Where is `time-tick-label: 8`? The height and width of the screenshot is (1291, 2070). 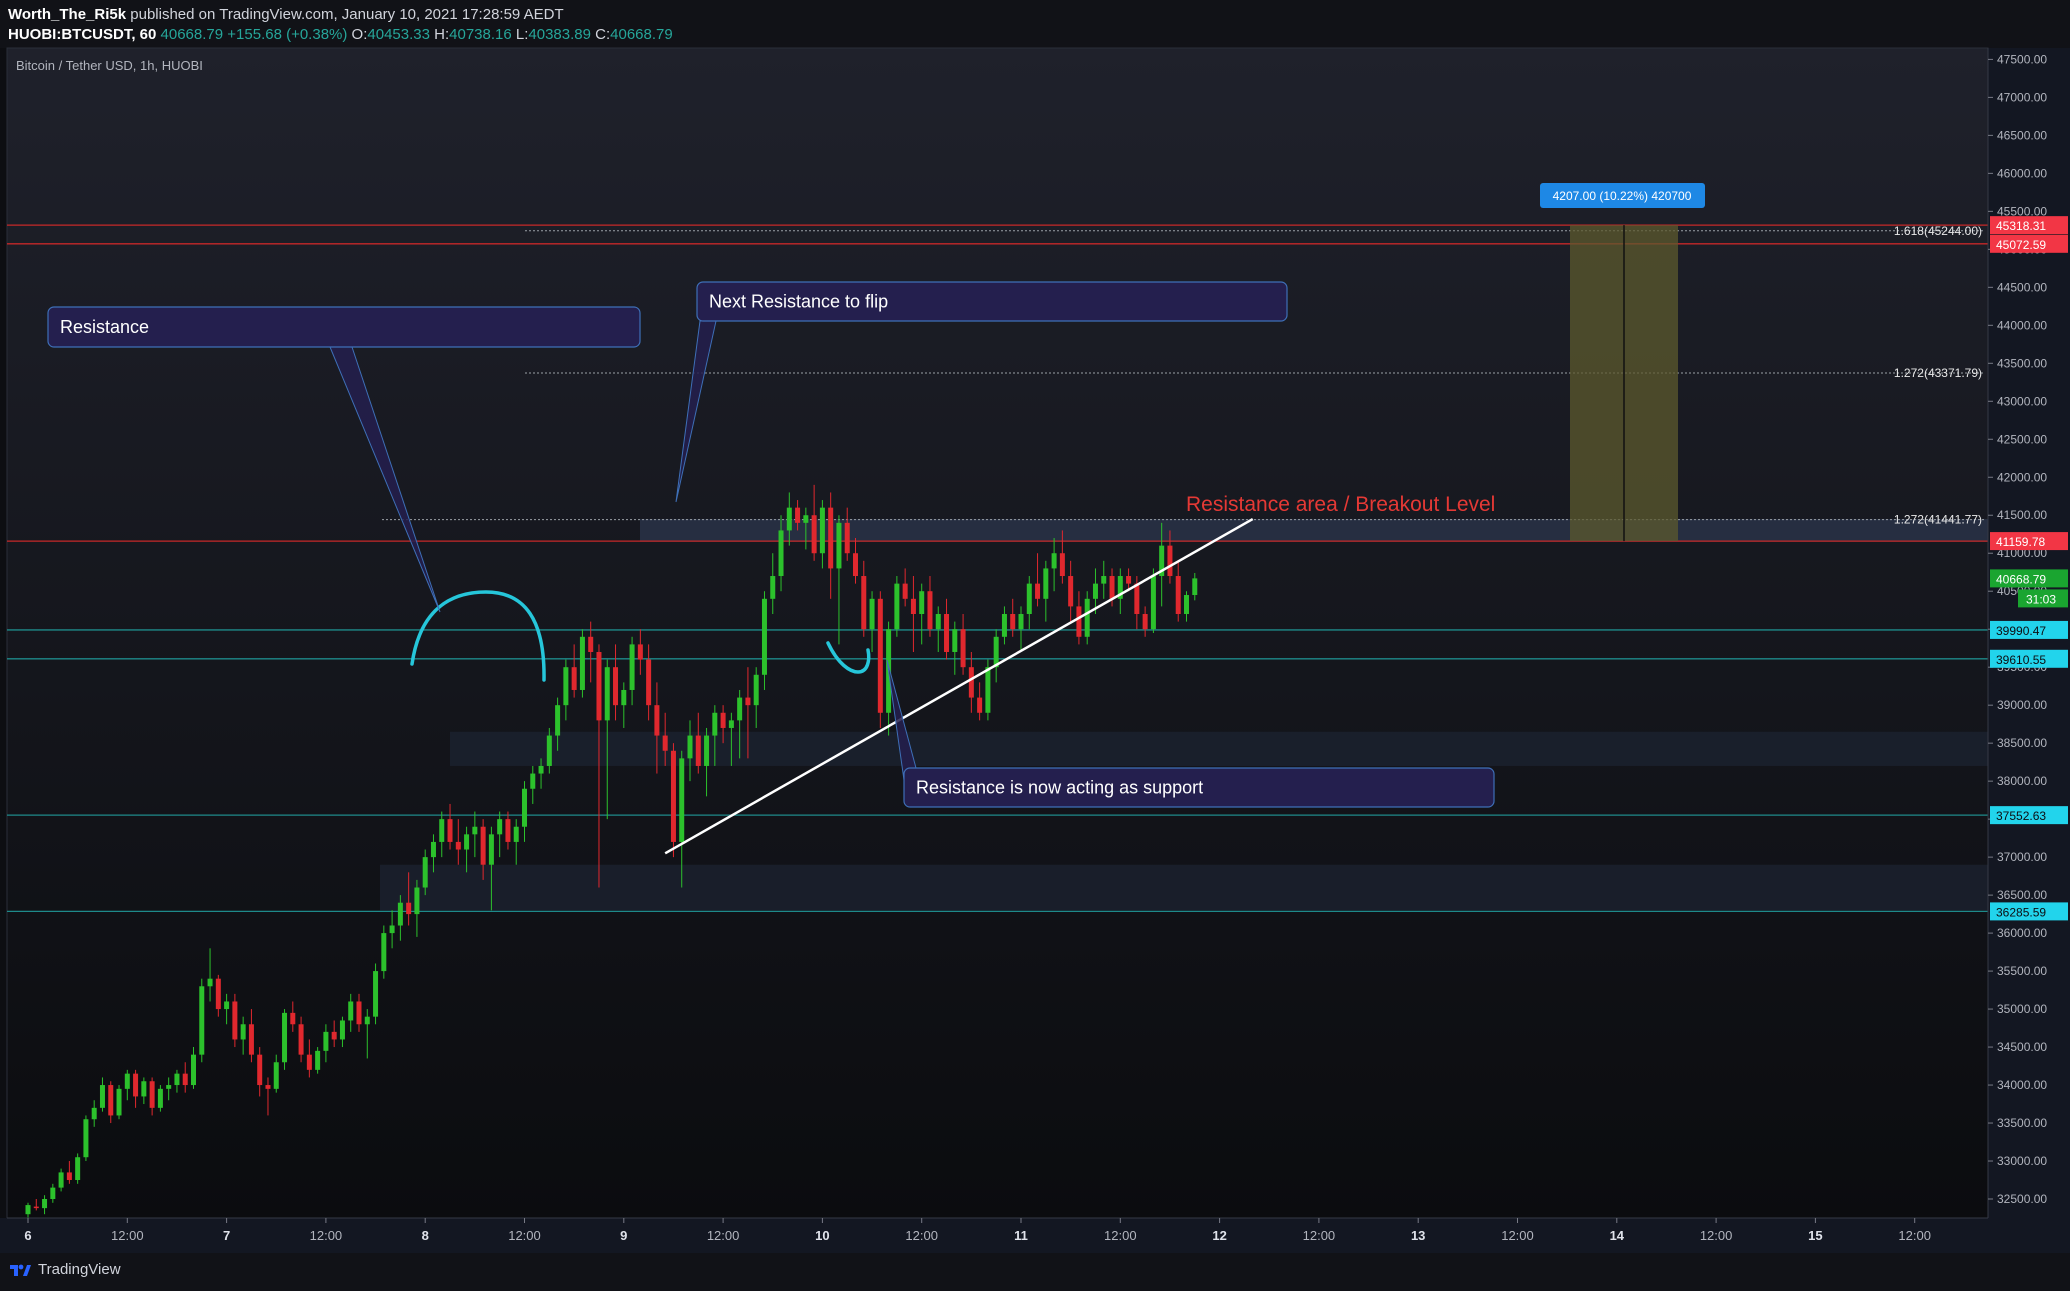
time-tick-label: 8 is located at coordinates (425, 1235).